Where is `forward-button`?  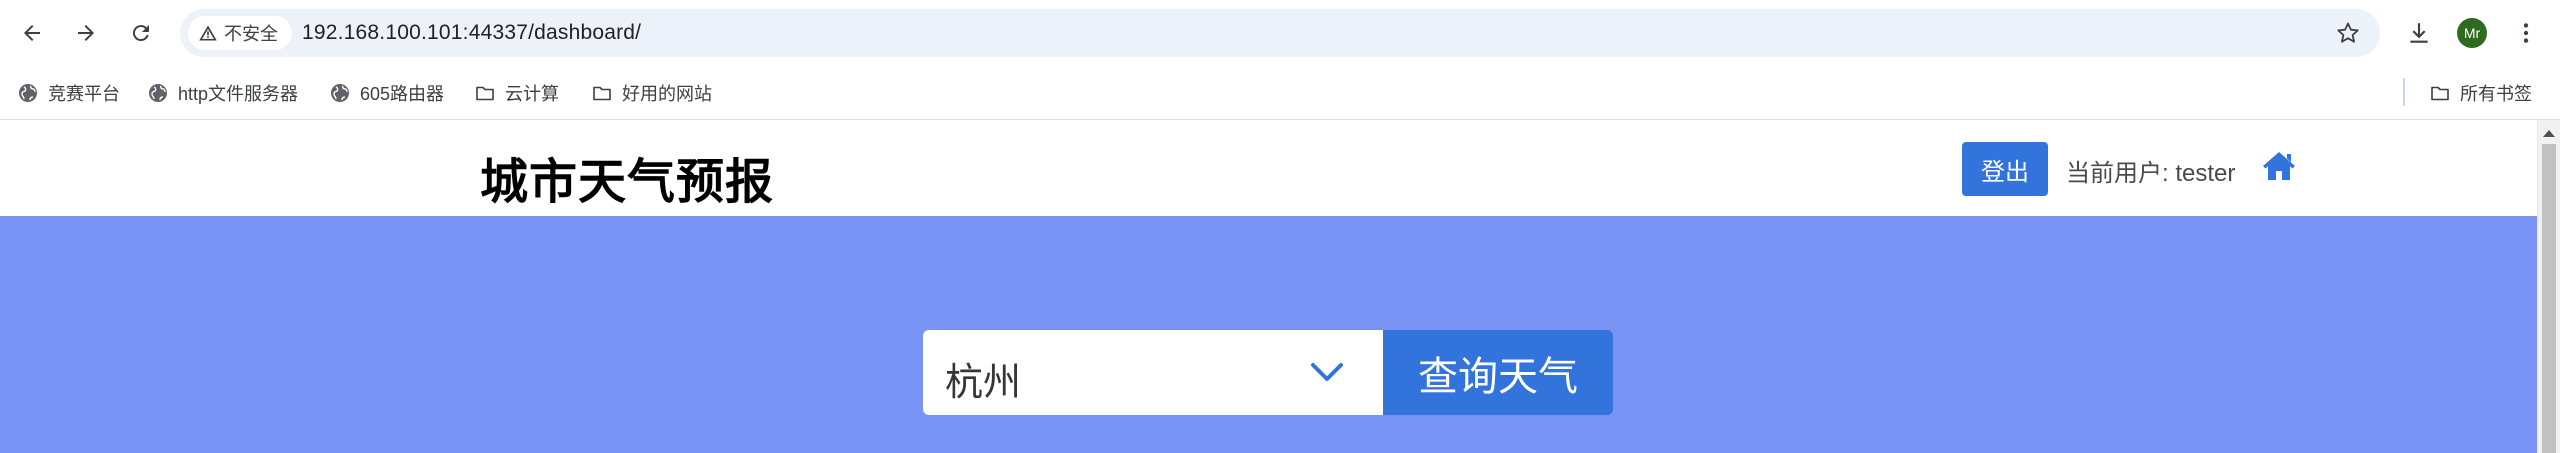
forward-button is located at coordinates (86, 33).